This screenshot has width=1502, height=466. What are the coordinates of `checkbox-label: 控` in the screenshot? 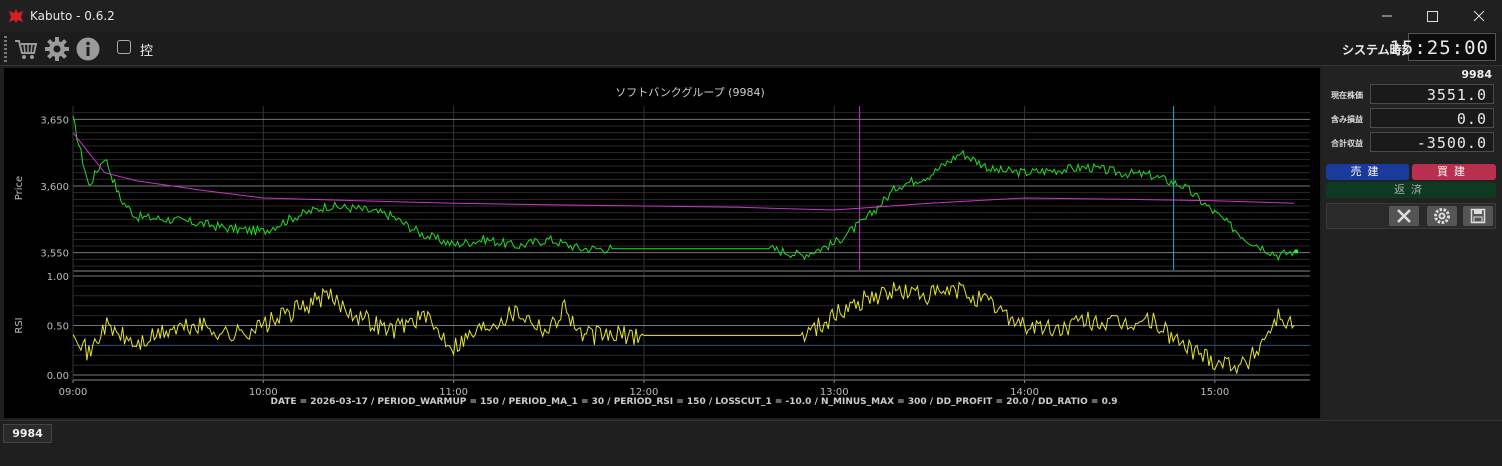 It's located at (147, 51).